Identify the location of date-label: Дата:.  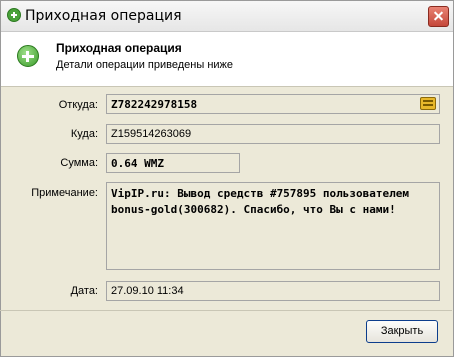
(84, 291).